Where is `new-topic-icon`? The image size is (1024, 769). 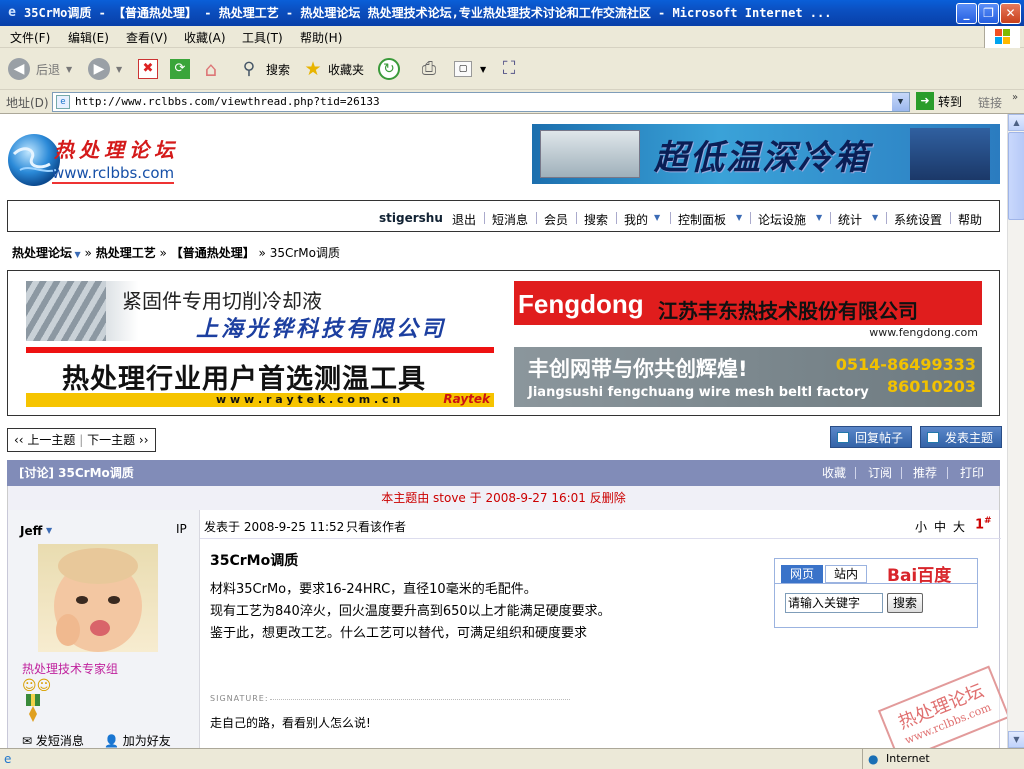 new-topic-icon is located at coordinates (933, 437).